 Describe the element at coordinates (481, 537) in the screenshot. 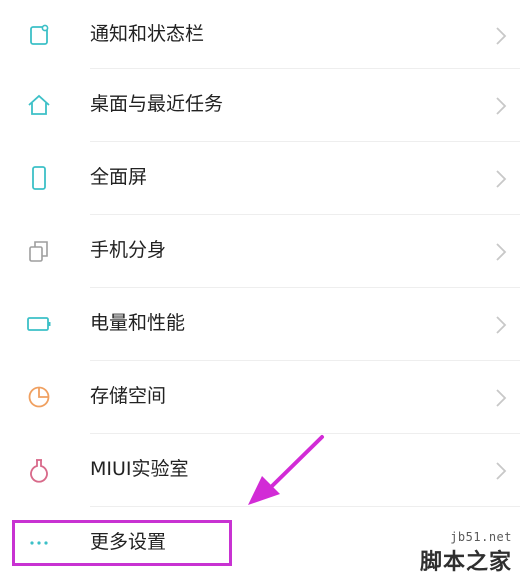

I see `watermark-url: jb51.net` at that location.